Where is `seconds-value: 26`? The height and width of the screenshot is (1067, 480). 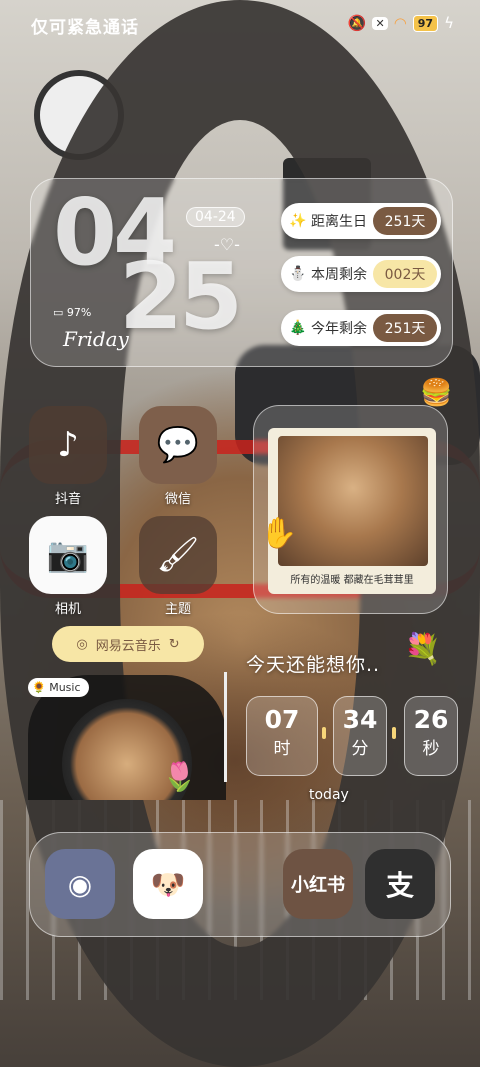
seconds-value: 26 is located at coordinates (431, 719).